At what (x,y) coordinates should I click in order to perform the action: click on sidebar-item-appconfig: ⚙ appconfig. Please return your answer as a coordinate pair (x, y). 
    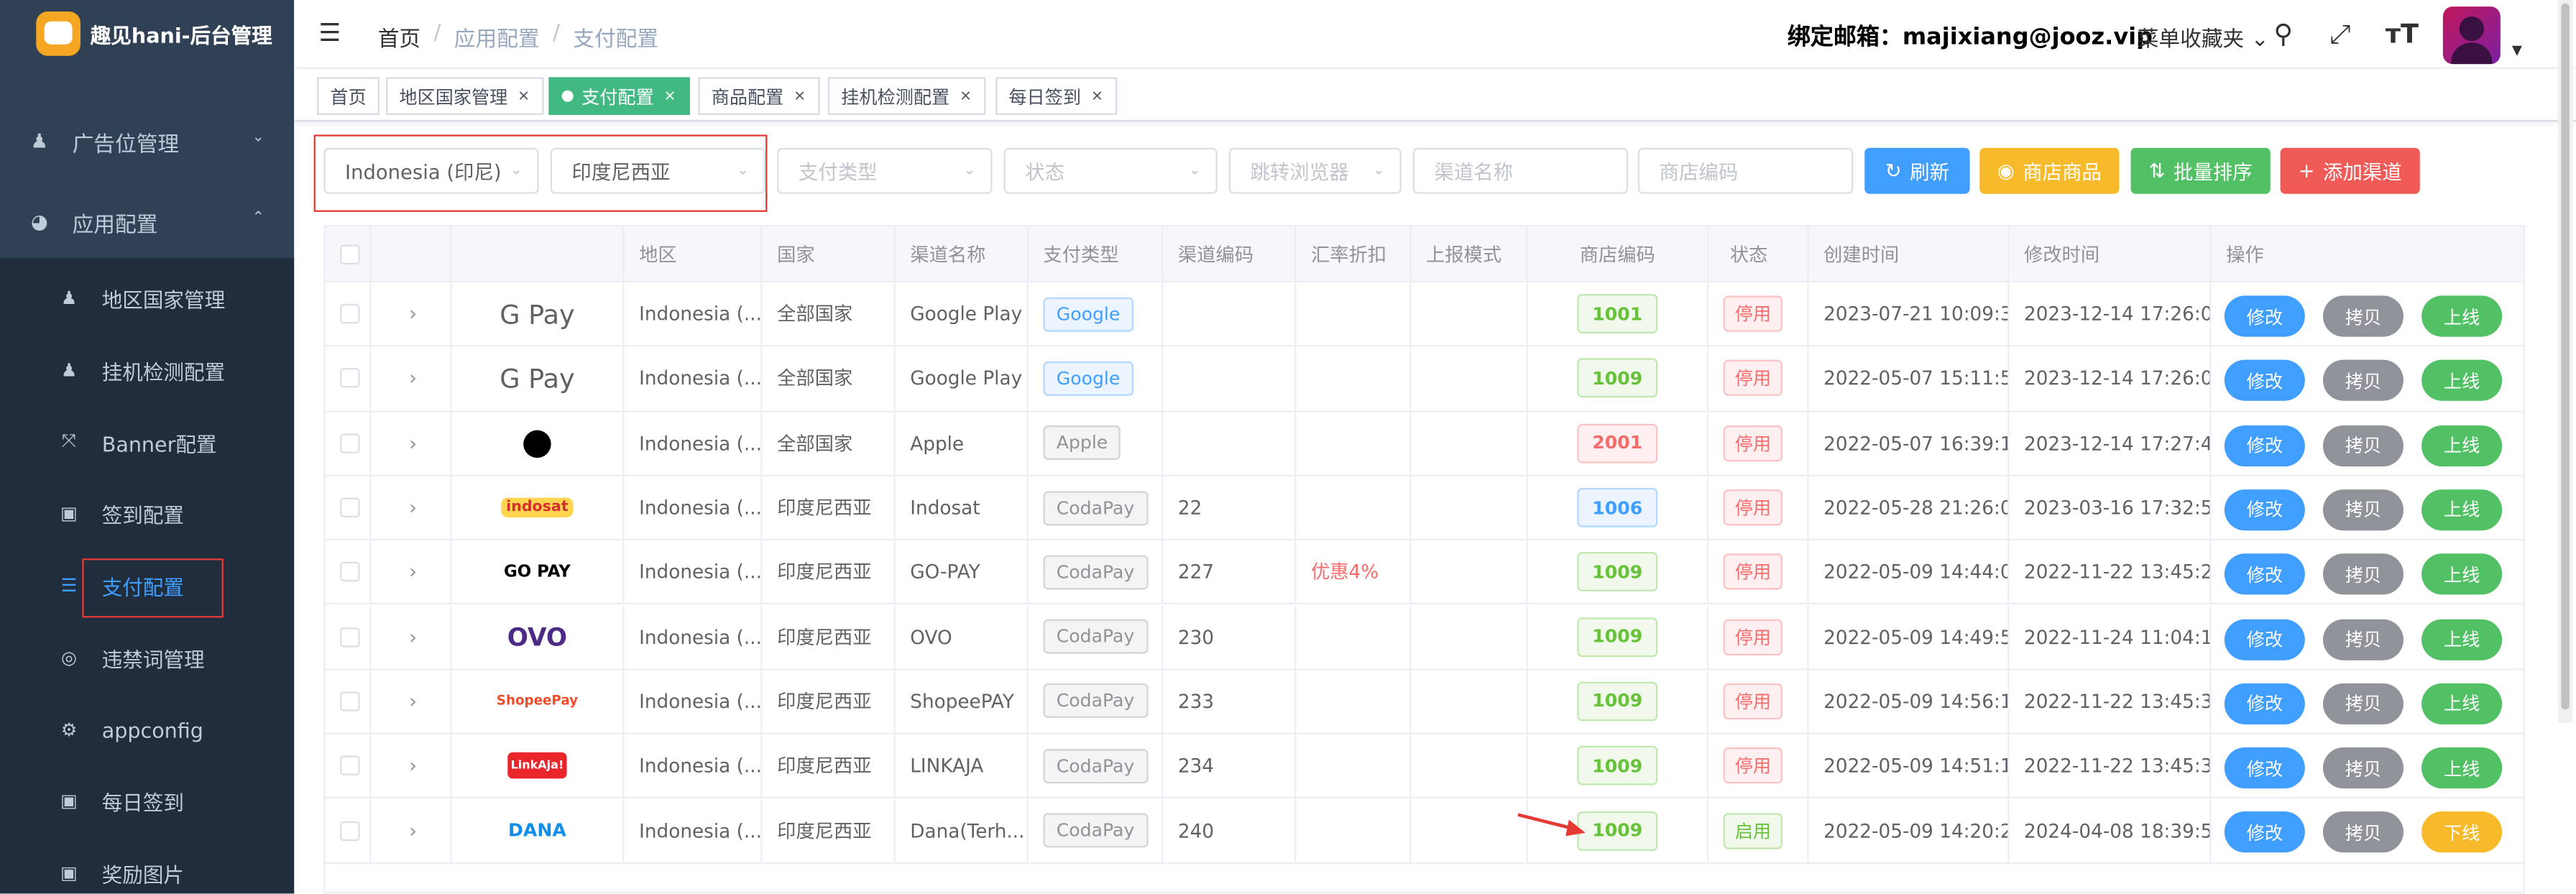
    Looking at the image, I should click on (147, 729).